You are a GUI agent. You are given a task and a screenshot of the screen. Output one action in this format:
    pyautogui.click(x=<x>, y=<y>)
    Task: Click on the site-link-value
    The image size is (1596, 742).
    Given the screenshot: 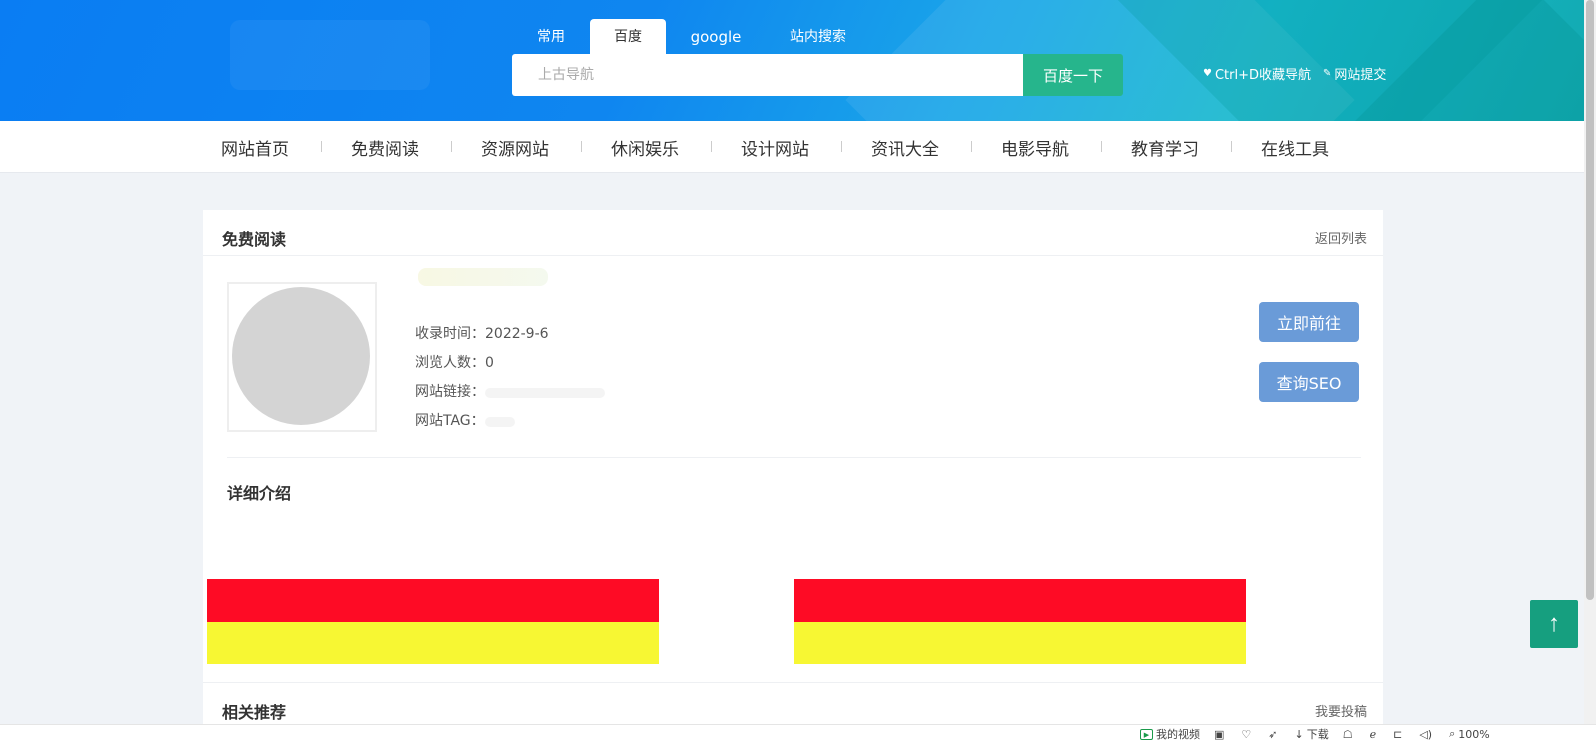 What is the action you would take?
    pyautogui.click(x=545, y=393)
    